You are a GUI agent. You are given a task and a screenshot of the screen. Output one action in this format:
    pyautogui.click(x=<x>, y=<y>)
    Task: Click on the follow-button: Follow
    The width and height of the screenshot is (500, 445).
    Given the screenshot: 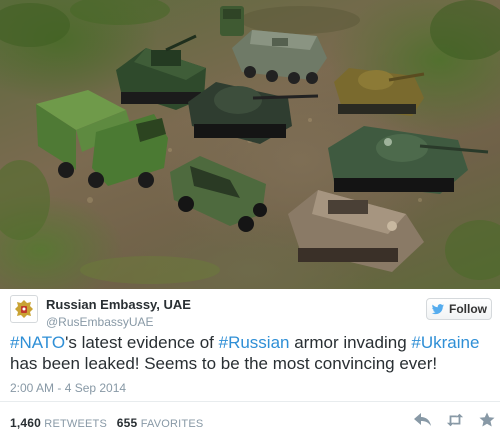 What is the action you would take?
    pyautogui.click(x=459, y=309)
    